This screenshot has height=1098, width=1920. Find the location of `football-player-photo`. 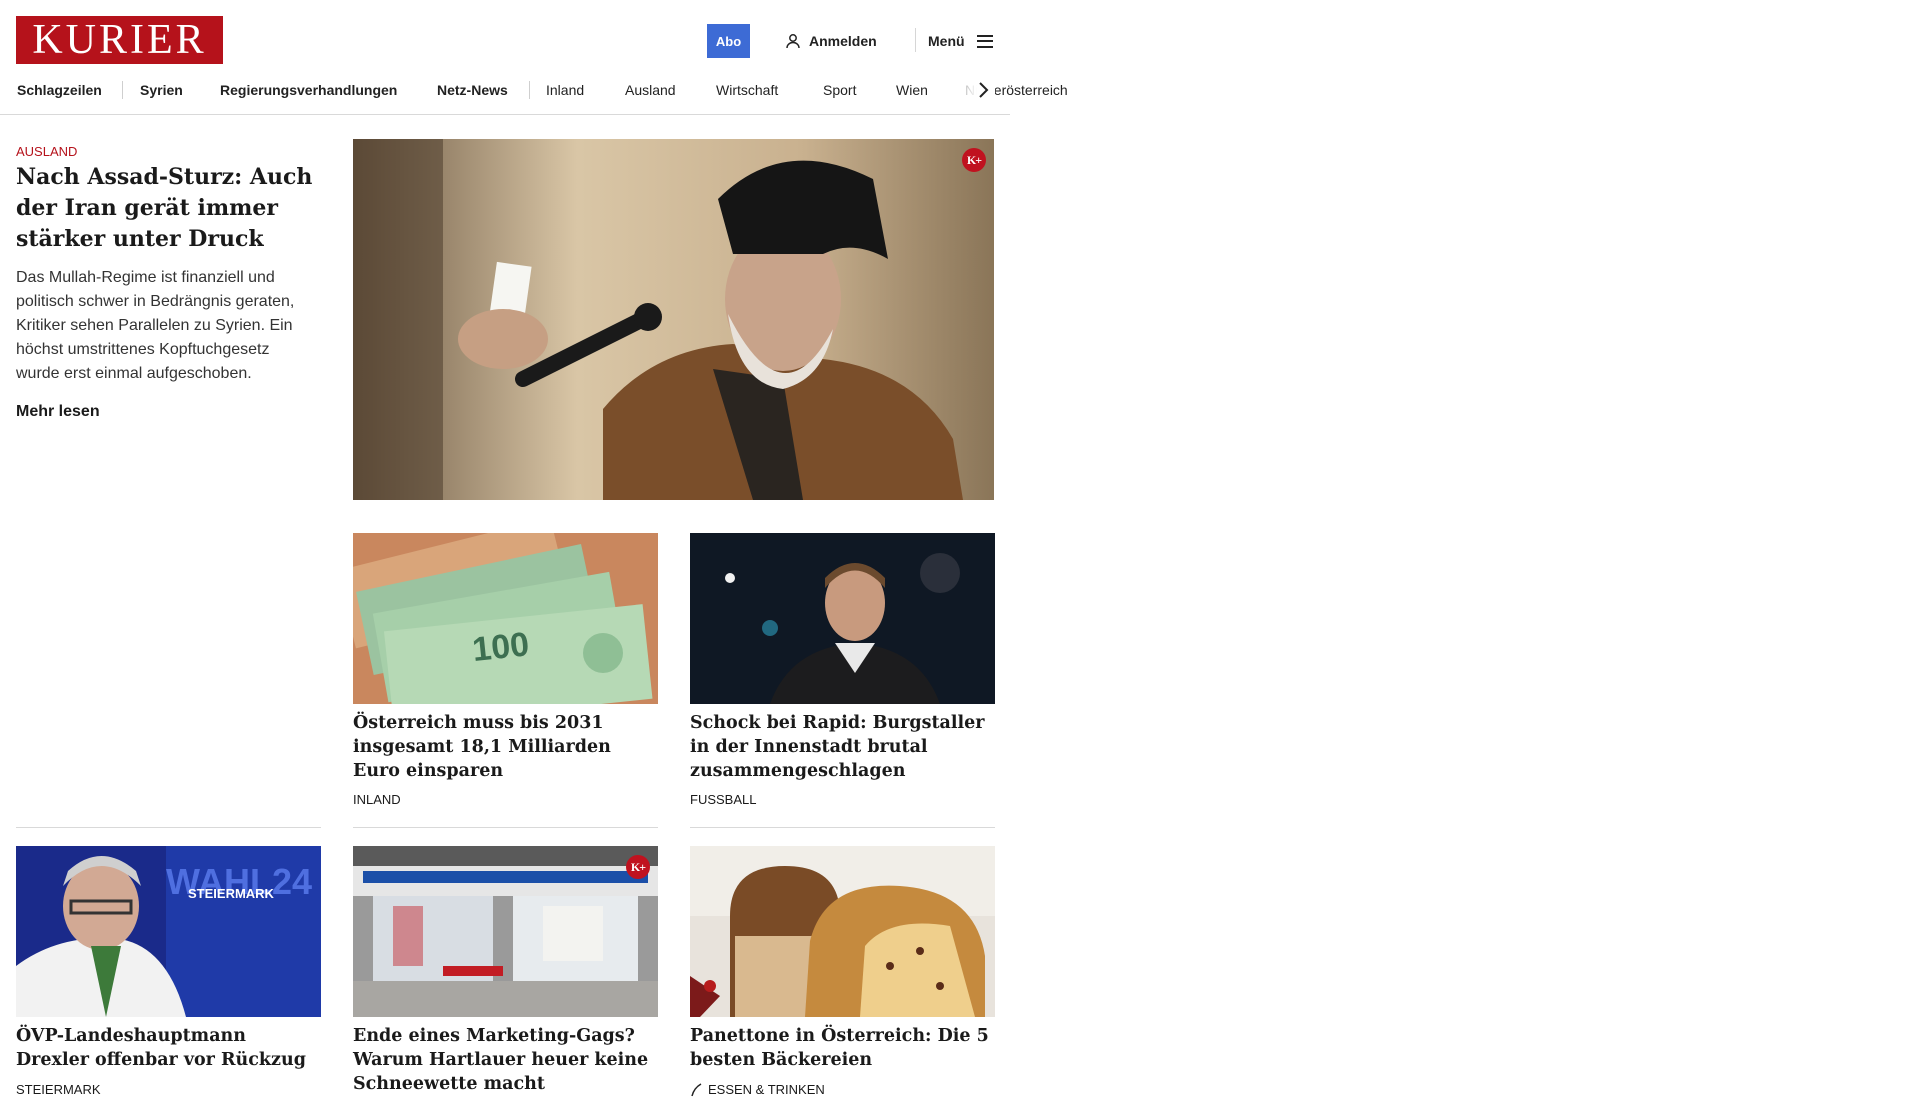

football-player-photo is located at coordinates (842, 618).